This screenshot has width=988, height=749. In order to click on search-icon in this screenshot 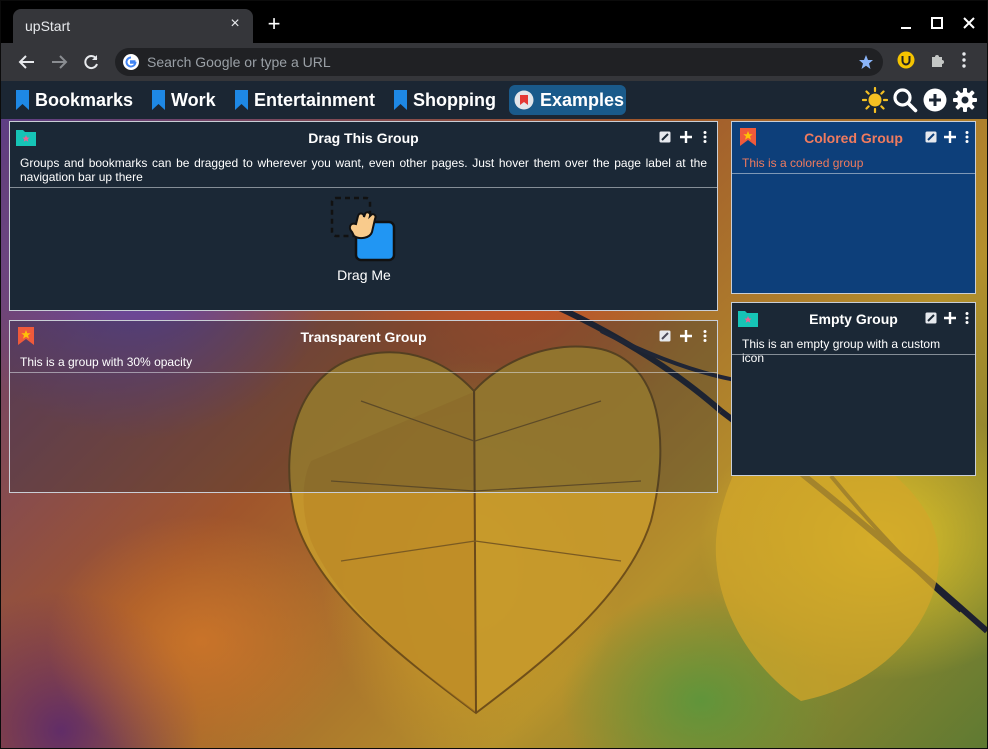, I will do `click(905, 100)`.